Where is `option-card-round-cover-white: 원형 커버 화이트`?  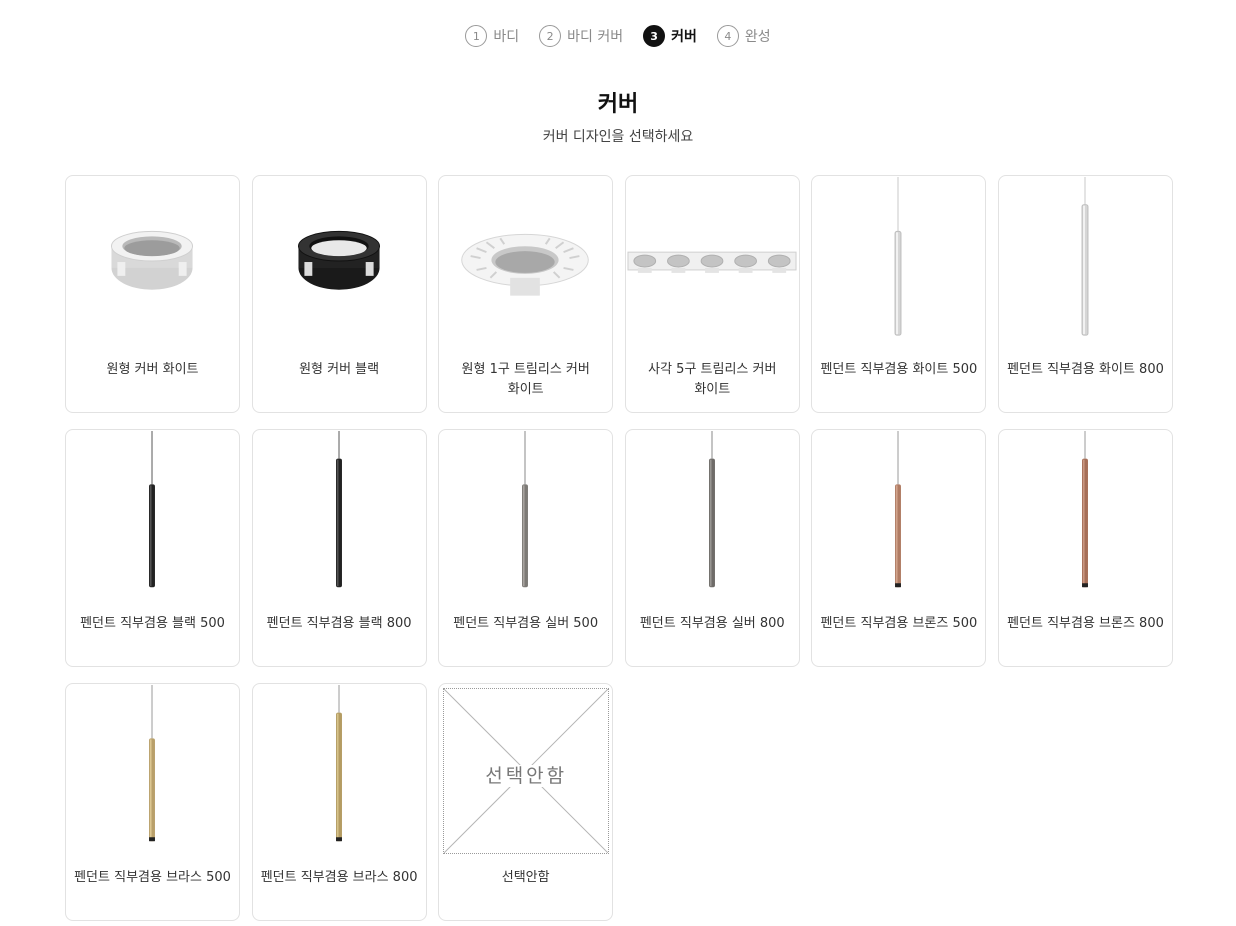
option-card-round-cover-white: 원형 커버 화이트 is located at coordinates (152, 294).